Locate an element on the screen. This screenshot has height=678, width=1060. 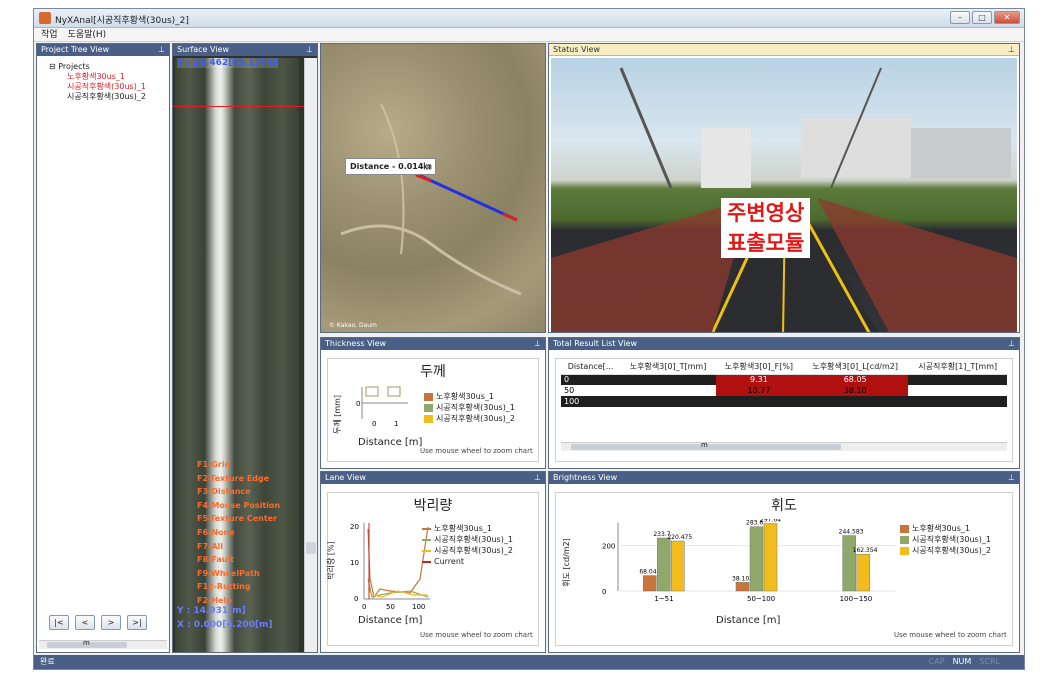
scroll-indicator: SCRL is located at coordinates (989, 661).